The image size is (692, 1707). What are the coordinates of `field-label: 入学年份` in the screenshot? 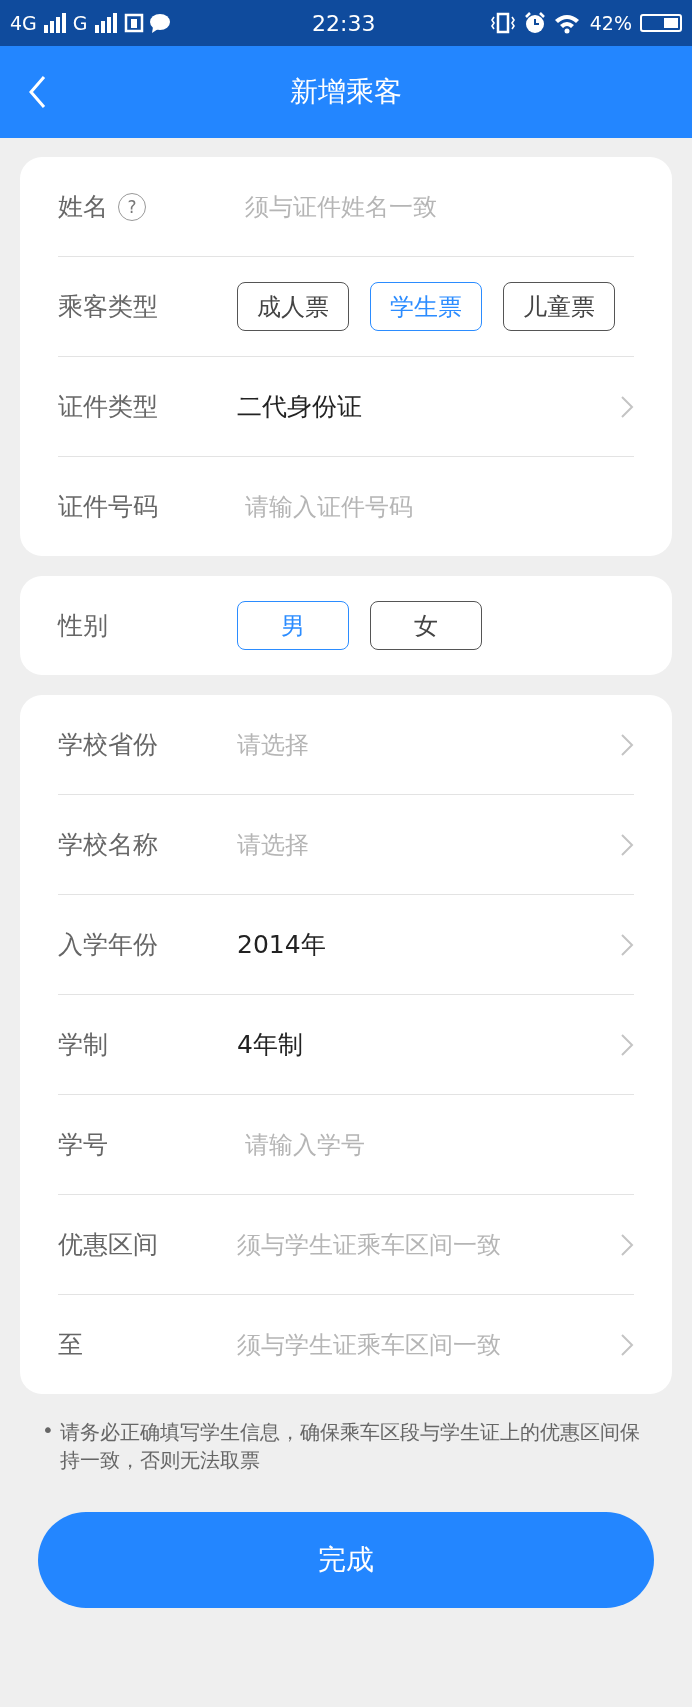 It's located at (108, 945).